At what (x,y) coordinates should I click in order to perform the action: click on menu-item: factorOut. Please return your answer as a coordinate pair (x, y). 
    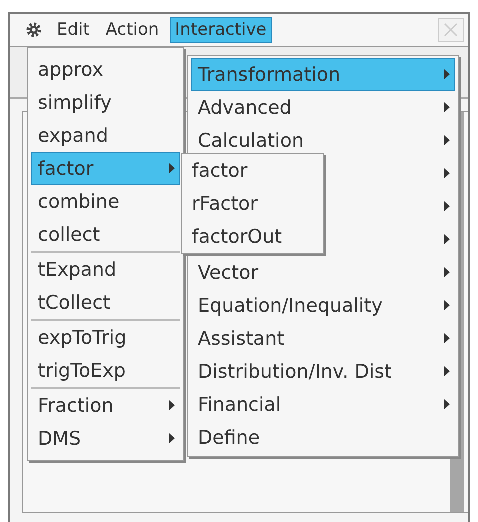
    Looking at the image, I should click on (252, 236).